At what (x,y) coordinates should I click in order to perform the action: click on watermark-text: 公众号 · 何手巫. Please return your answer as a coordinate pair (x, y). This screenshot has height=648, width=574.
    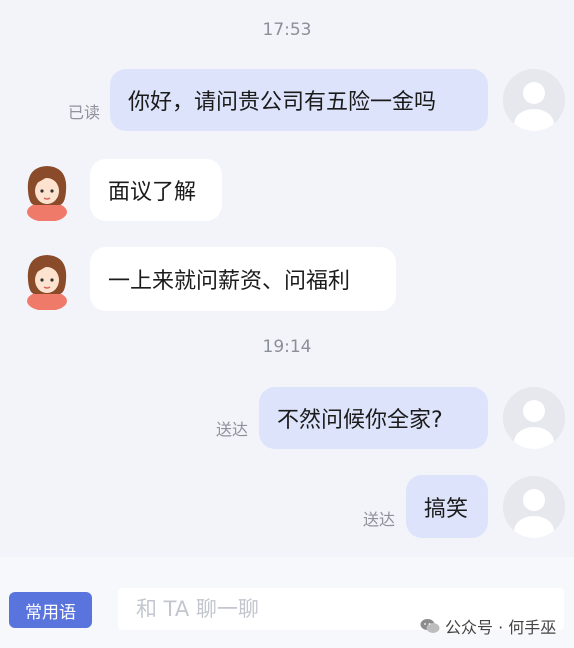
    Looking at the image, I should click on (501, 627).